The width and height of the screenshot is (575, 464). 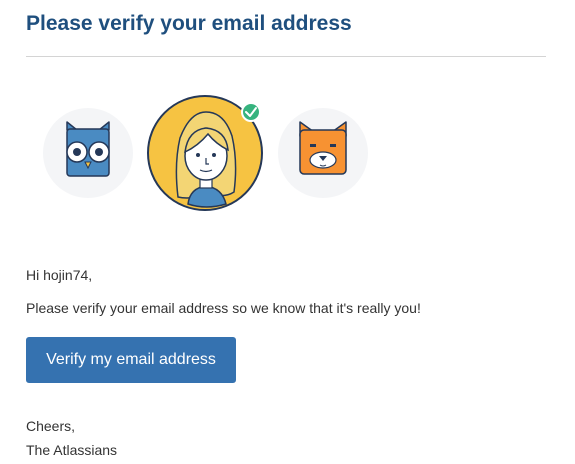 What do you see at coordinates (286, 56) in the screenshot?
I see `divider` at bounding box center [286, 56].